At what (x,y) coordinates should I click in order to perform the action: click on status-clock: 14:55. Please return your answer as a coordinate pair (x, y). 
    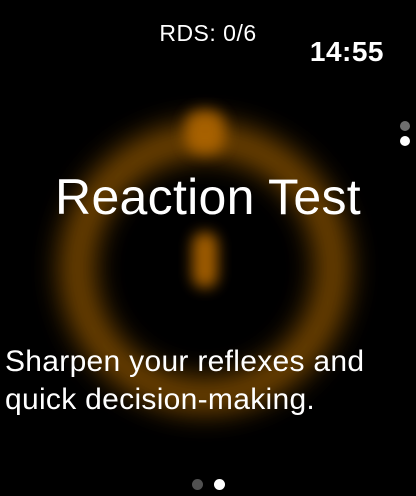
    Looking at the image, I should click on (346, 51).